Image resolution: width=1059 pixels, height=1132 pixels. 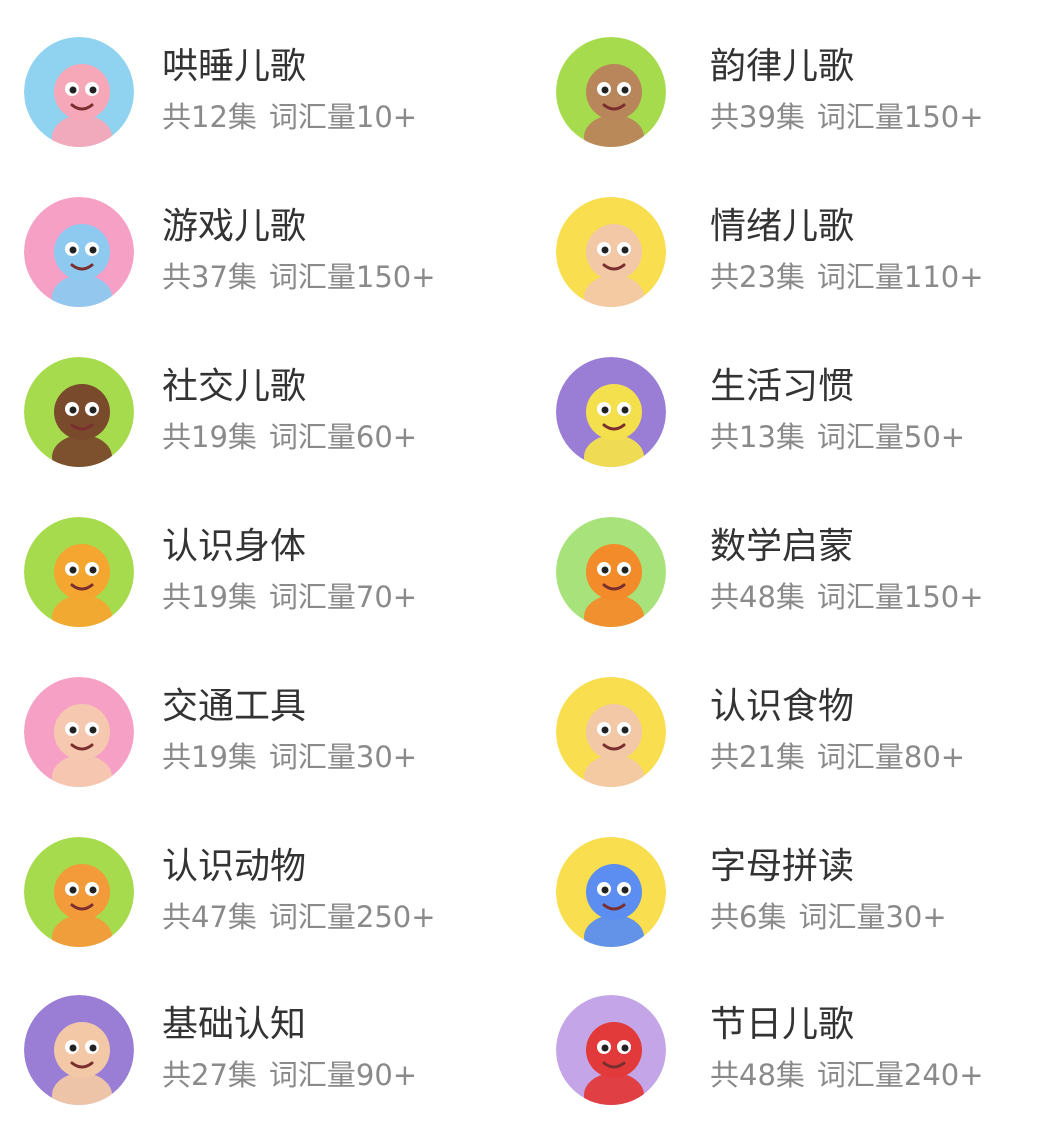 What do you see at coordinates (782, 386) in the screenshot?
I see `category-title: 生活习惯` at bounding box center [782, 386].